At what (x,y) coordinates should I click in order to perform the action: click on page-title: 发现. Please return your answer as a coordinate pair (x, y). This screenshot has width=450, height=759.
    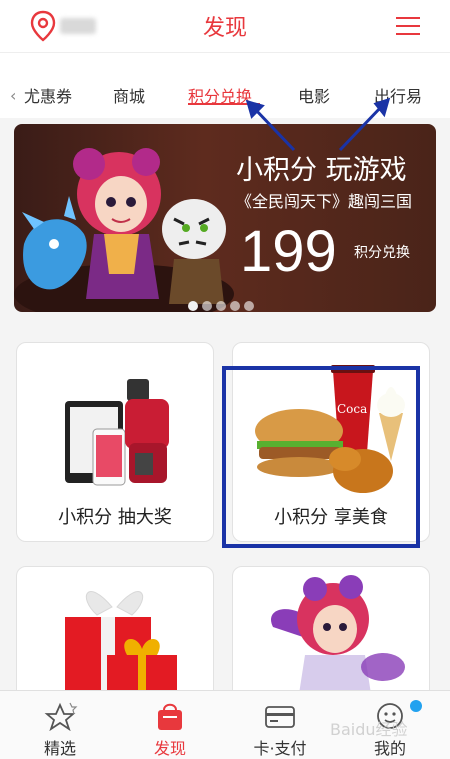
    Looking at the image, I should click on (224, 28).